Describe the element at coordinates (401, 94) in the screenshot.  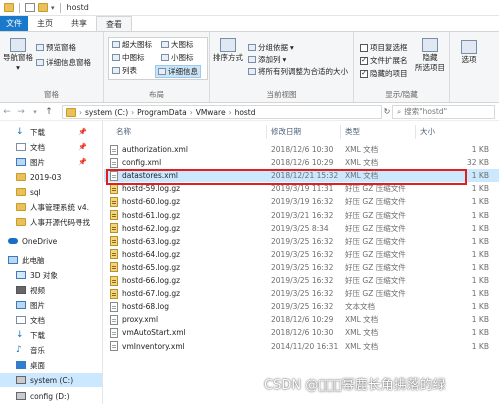
I see `show-hide-group-label: 显示/隐藏` at that location.